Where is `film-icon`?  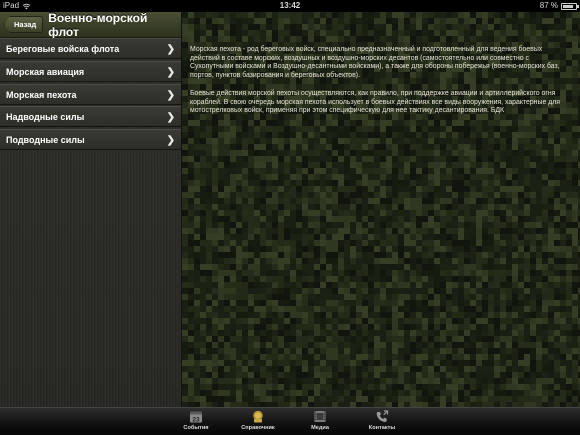
film-icon is located at coordinates (320, 416).